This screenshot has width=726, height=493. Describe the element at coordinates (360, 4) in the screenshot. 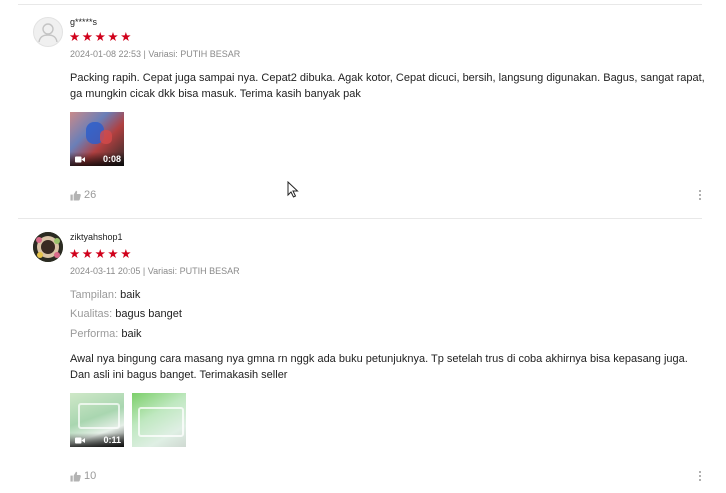

I see `top-divider` at that location.